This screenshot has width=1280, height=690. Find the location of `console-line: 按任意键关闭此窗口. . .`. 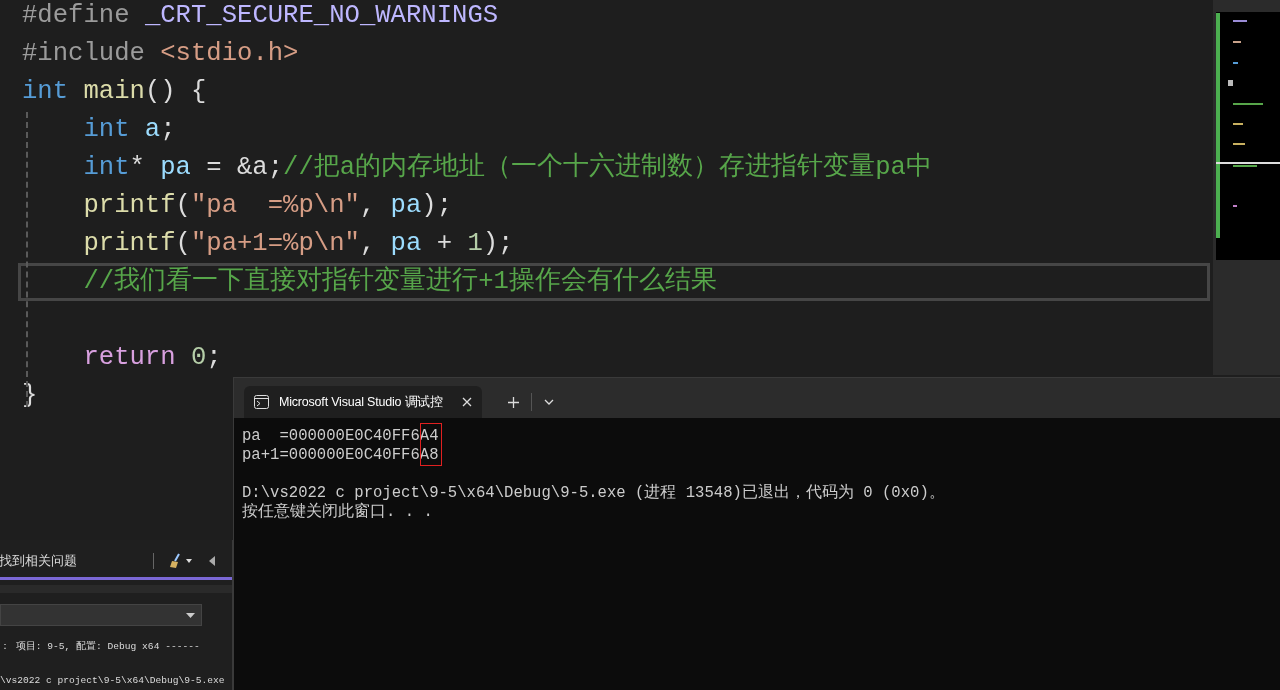

console-line: 按任意键关闭此窗口. . . is located at coordinates (337, 512).